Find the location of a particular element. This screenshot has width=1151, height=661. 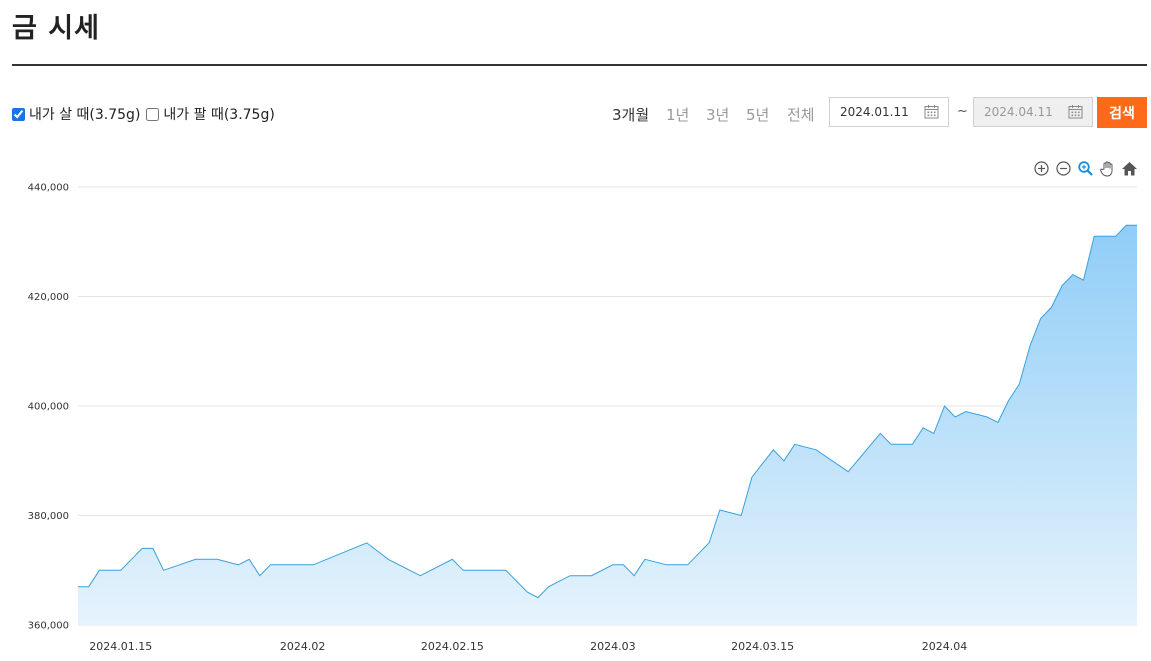

title-divider is located at coordinates (579, 65).